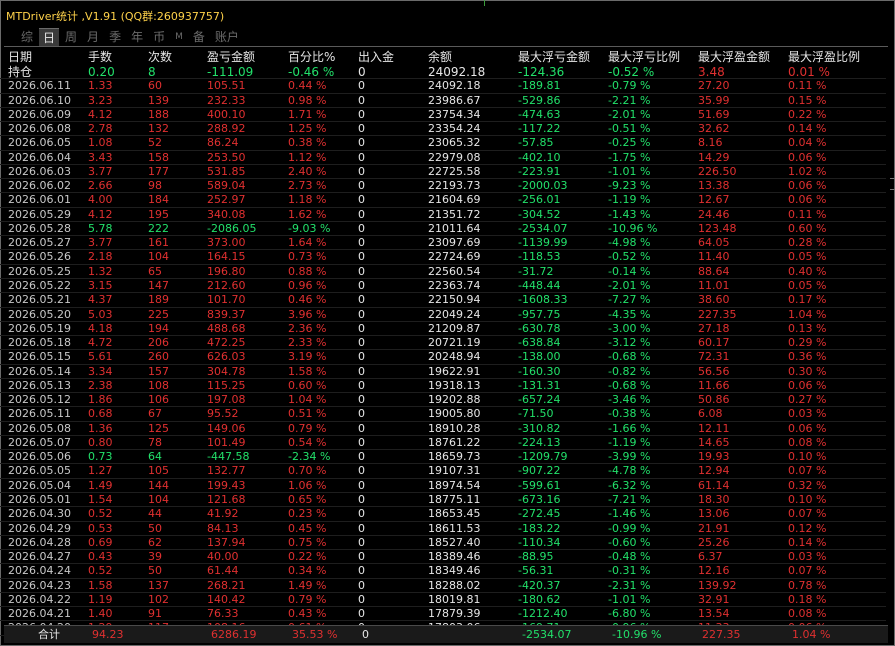  I want to click on column-header-trades: 次数, so click(160, 57).